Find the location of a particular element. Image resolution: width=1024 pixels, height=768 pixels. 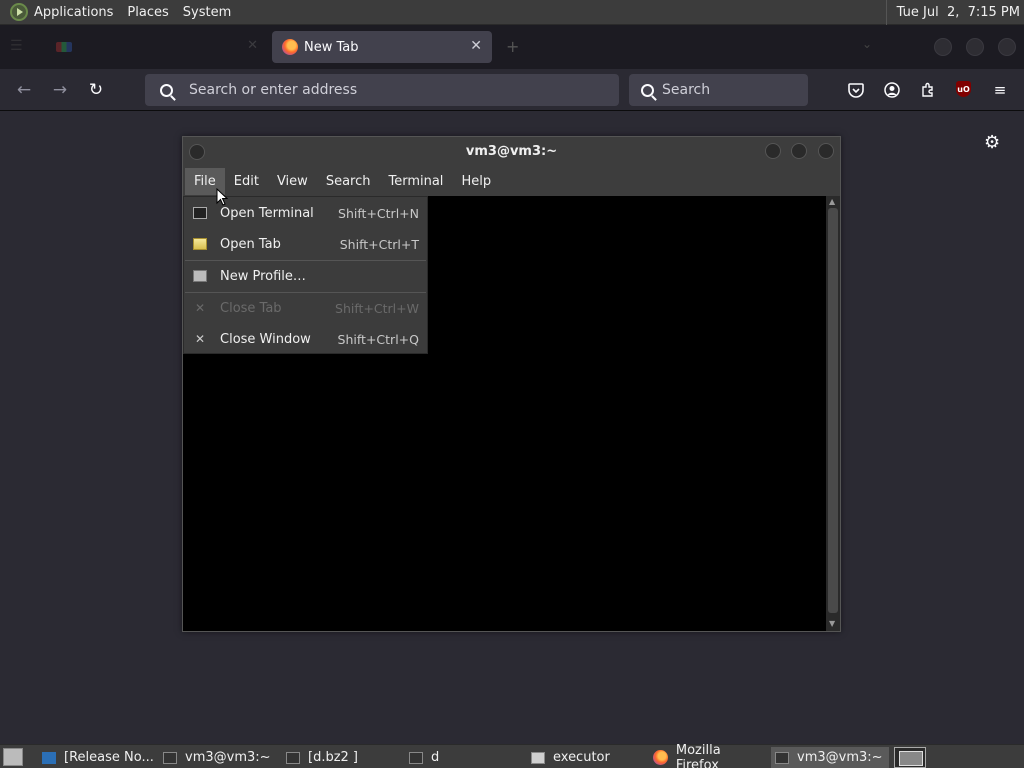

terminal-title: vm3@vm3:~ is located at coordinates (511, 151).